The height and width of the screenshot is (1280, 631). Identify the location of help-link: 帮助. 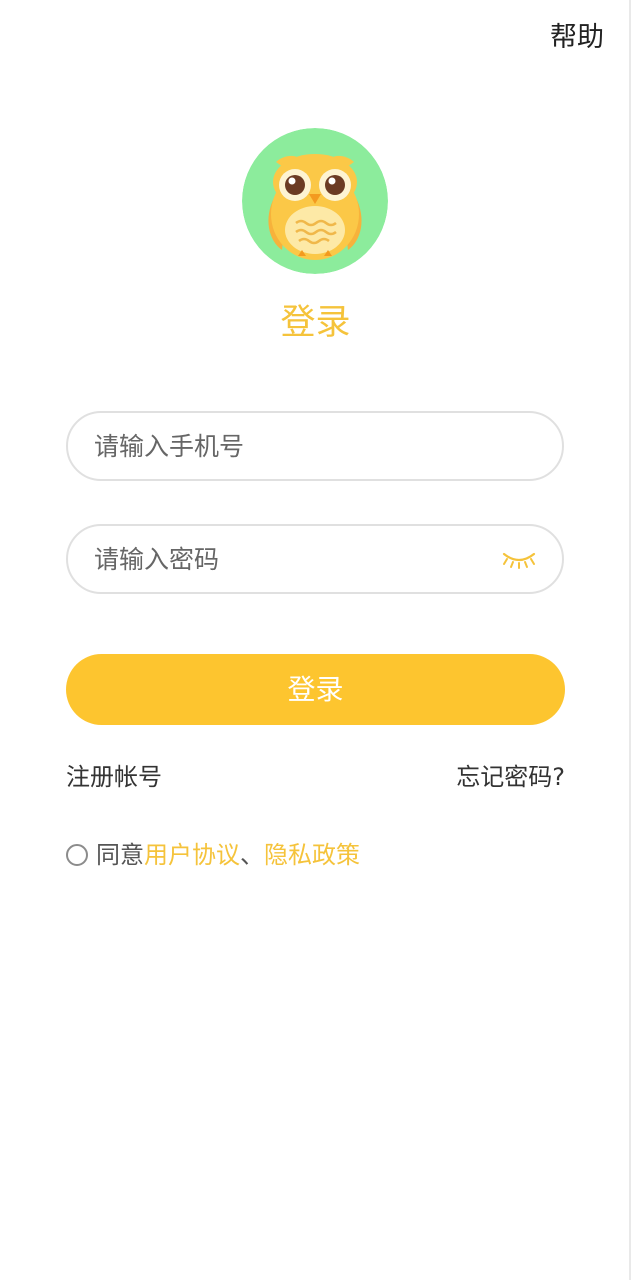
(577, 38).